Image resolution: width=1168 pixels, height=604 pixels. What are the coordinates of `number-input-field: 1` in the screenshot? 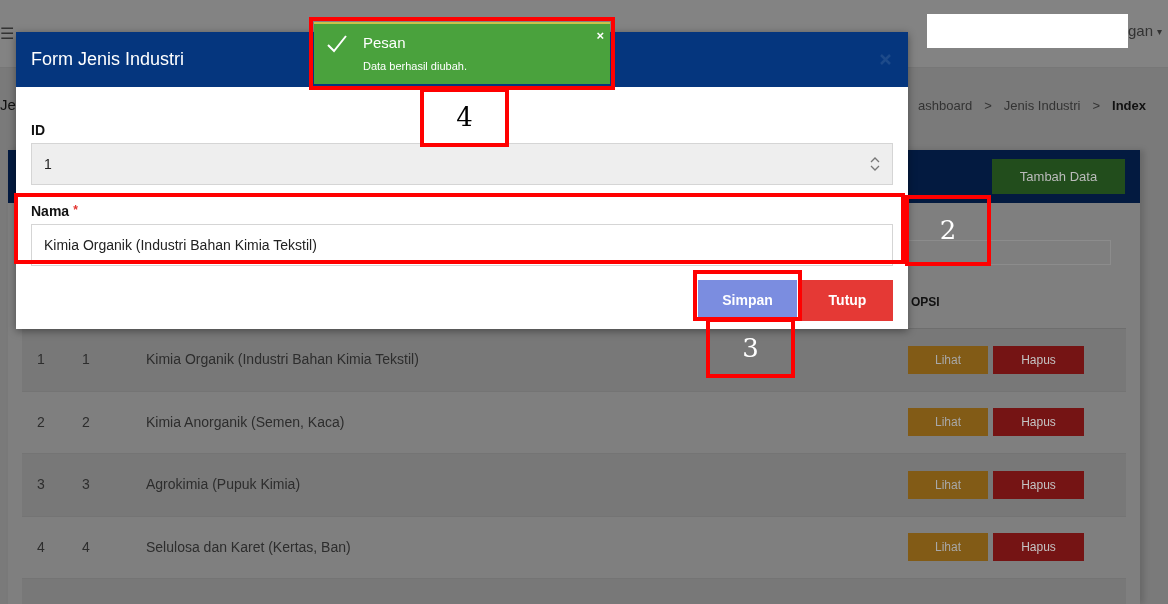 It's located at (462, 164).